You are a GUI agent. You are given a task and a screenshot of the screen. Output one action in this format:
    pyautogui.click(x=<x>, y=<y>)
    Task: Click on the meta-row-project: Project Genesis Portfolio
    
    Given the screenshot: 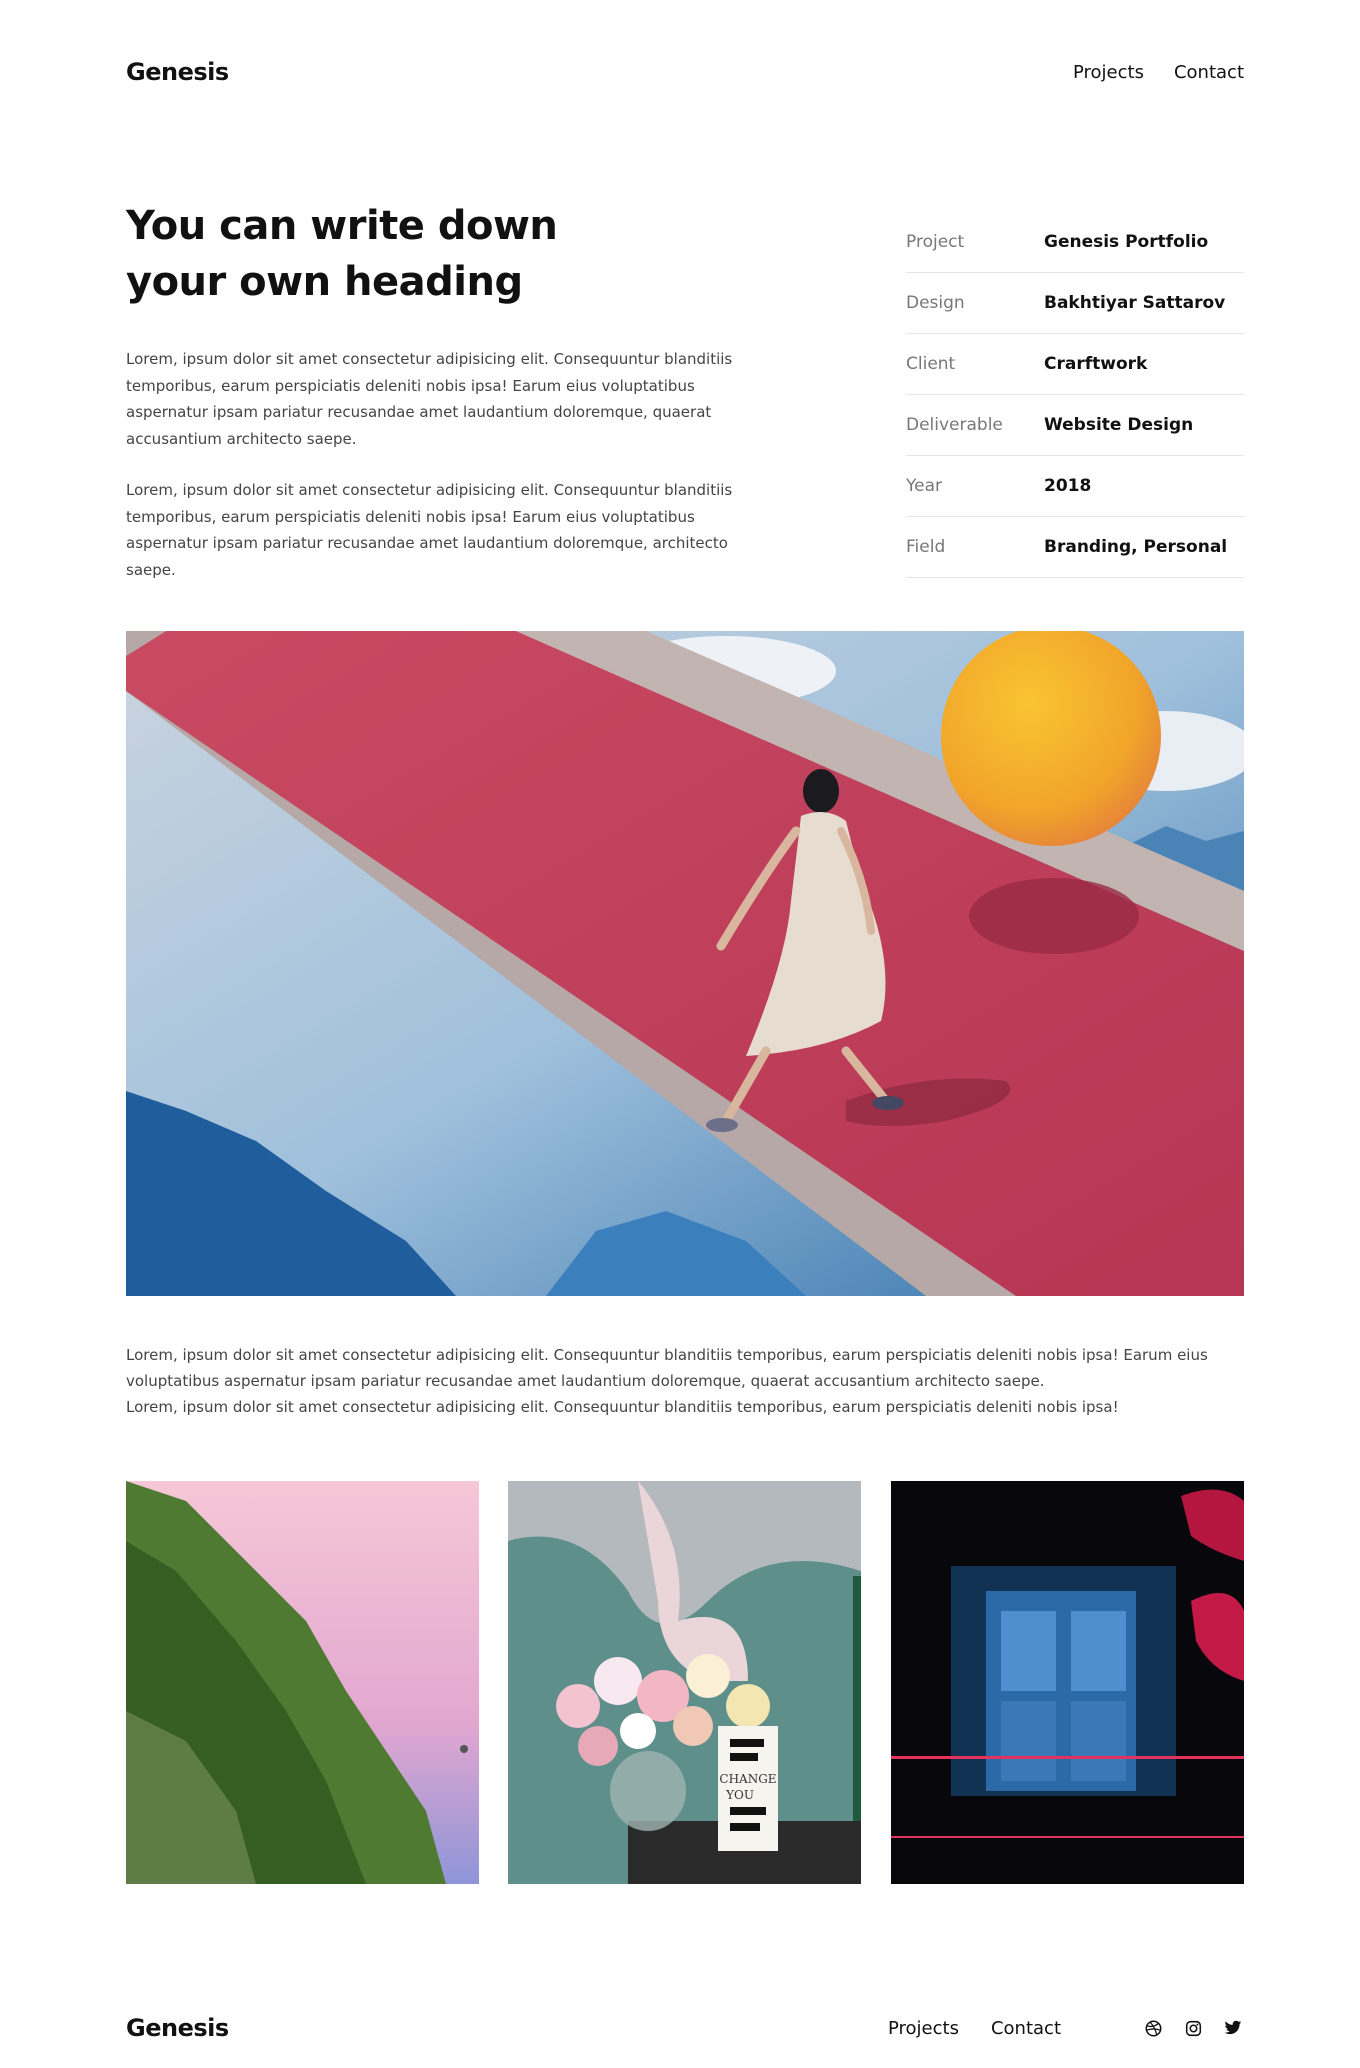 What is the action you would take?
    pyautogui.click(x=1075, y=242)
    